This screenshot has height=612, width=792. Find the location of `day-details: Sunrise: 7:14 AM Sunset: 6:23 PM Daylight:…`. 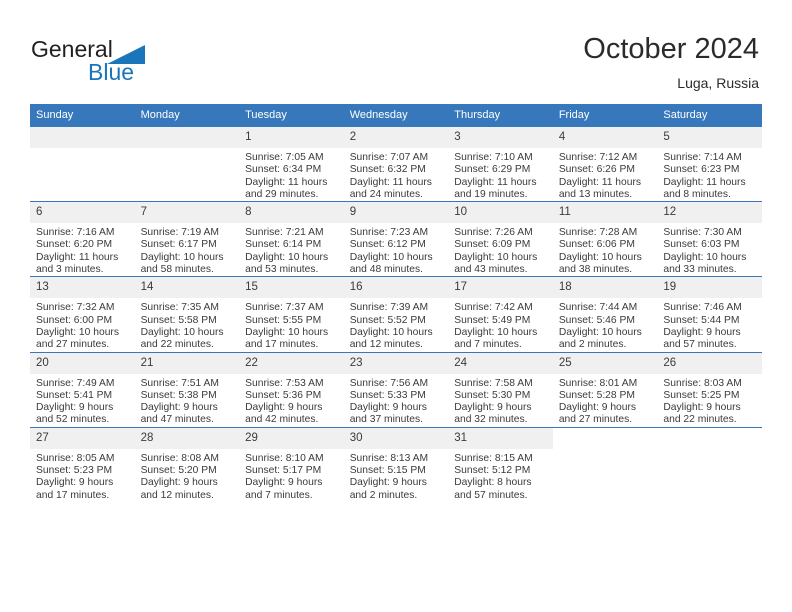

day-details: Sunrise: 7:14 AM Sunset: 6:23 PM Daylight:… is located at coordinates (709, 174).